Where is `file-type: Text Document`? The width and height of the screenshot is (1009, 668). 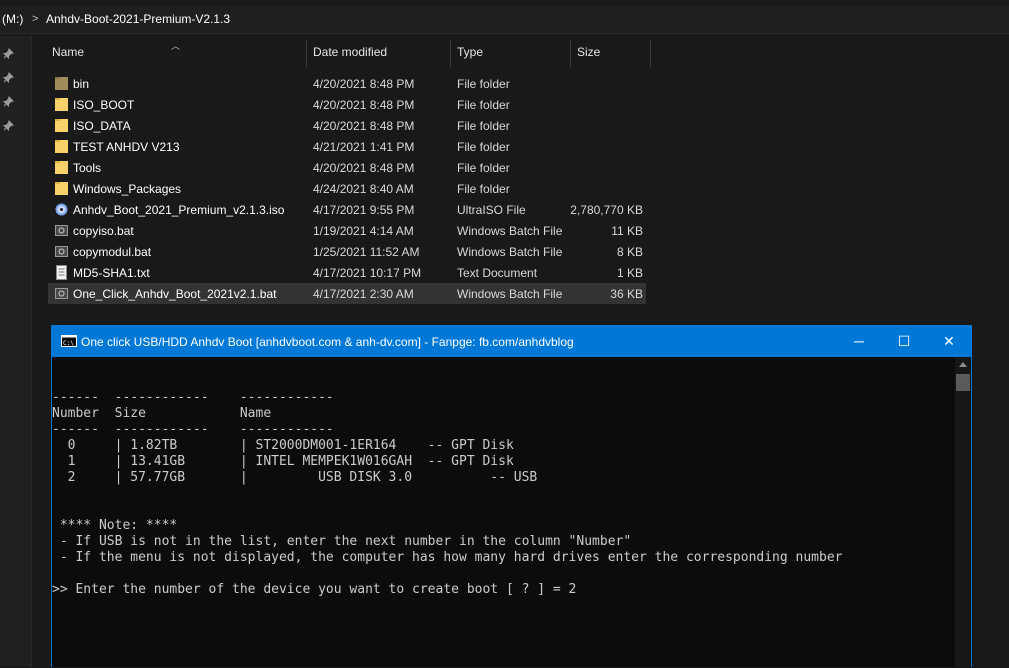 file-type: Text Document is located at coordinates (497, 273).